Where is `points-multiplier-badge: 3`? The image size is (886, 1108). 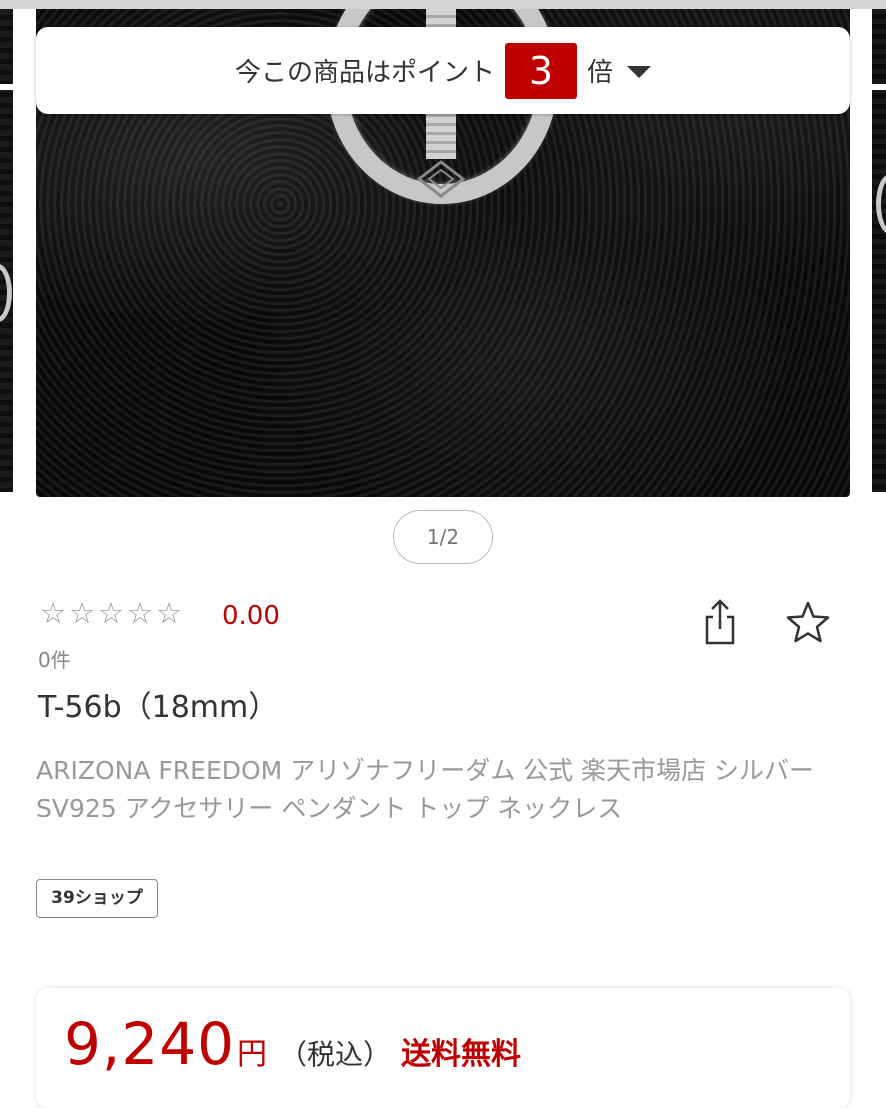 points-multiplier-badge: 3 is located at coordinates (541, 70).